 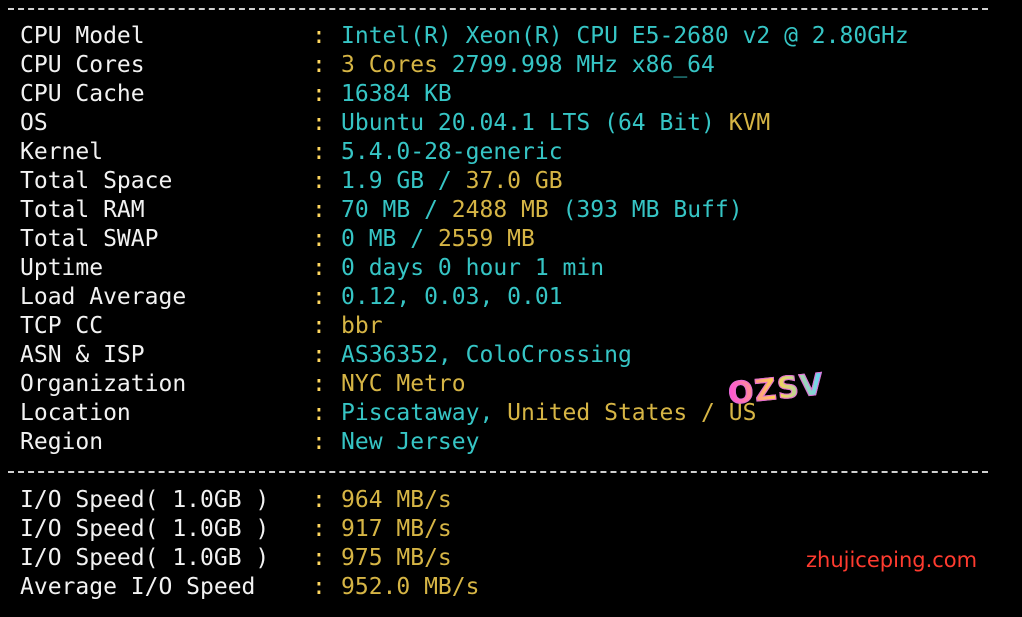 What do you see at coordinates (500, 210) in the screenshot?
I see `info-value-segment: 2488 MB` at bounding box center [500, 210].